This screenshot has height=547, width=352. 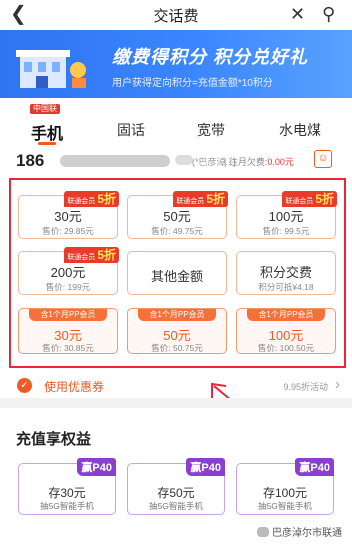 What do you see at coordinates (176, 15) in the screenshot?
I see `top-bar: ❮ 交话费 ✕ ⚲` at bounding box center [176, 15].